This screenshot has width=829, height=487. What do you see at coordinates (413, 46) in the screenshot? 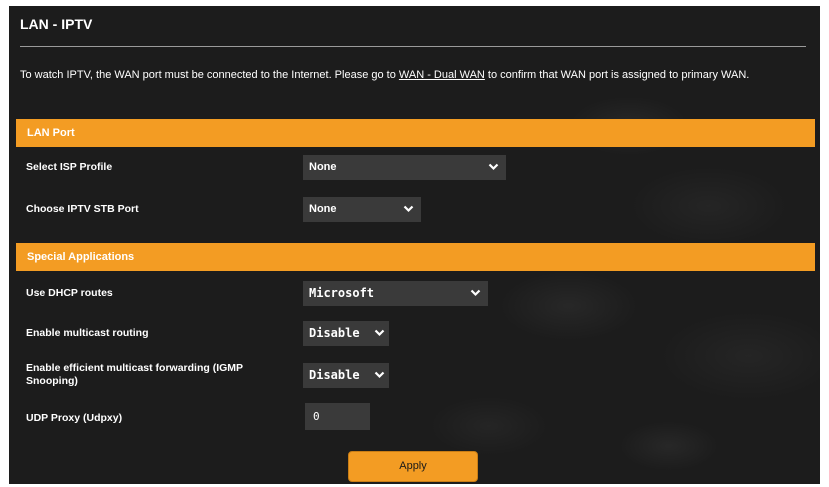
I see `title-divider` at bounding box center [413, 46].